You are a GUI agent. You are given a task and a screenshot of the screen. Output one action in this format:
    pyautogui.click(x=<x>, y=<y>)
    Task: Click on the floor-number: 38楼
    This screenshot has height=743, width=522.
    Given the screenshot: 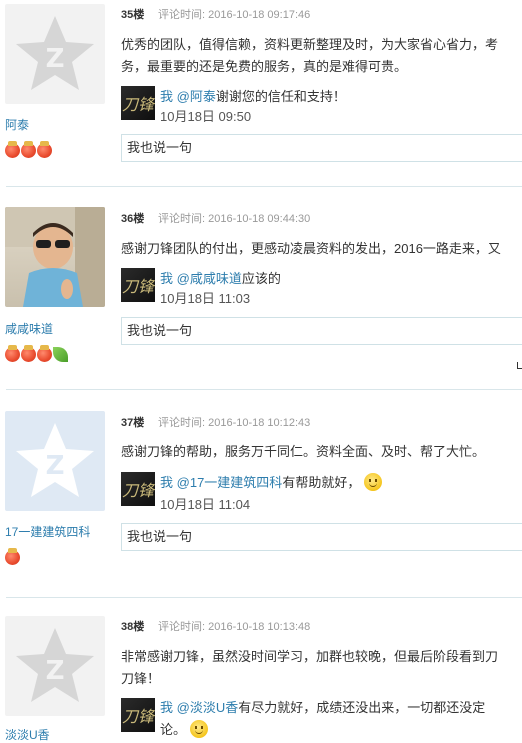 What is the action you would take?
    pyautogui.click(x=133, y=627)
    